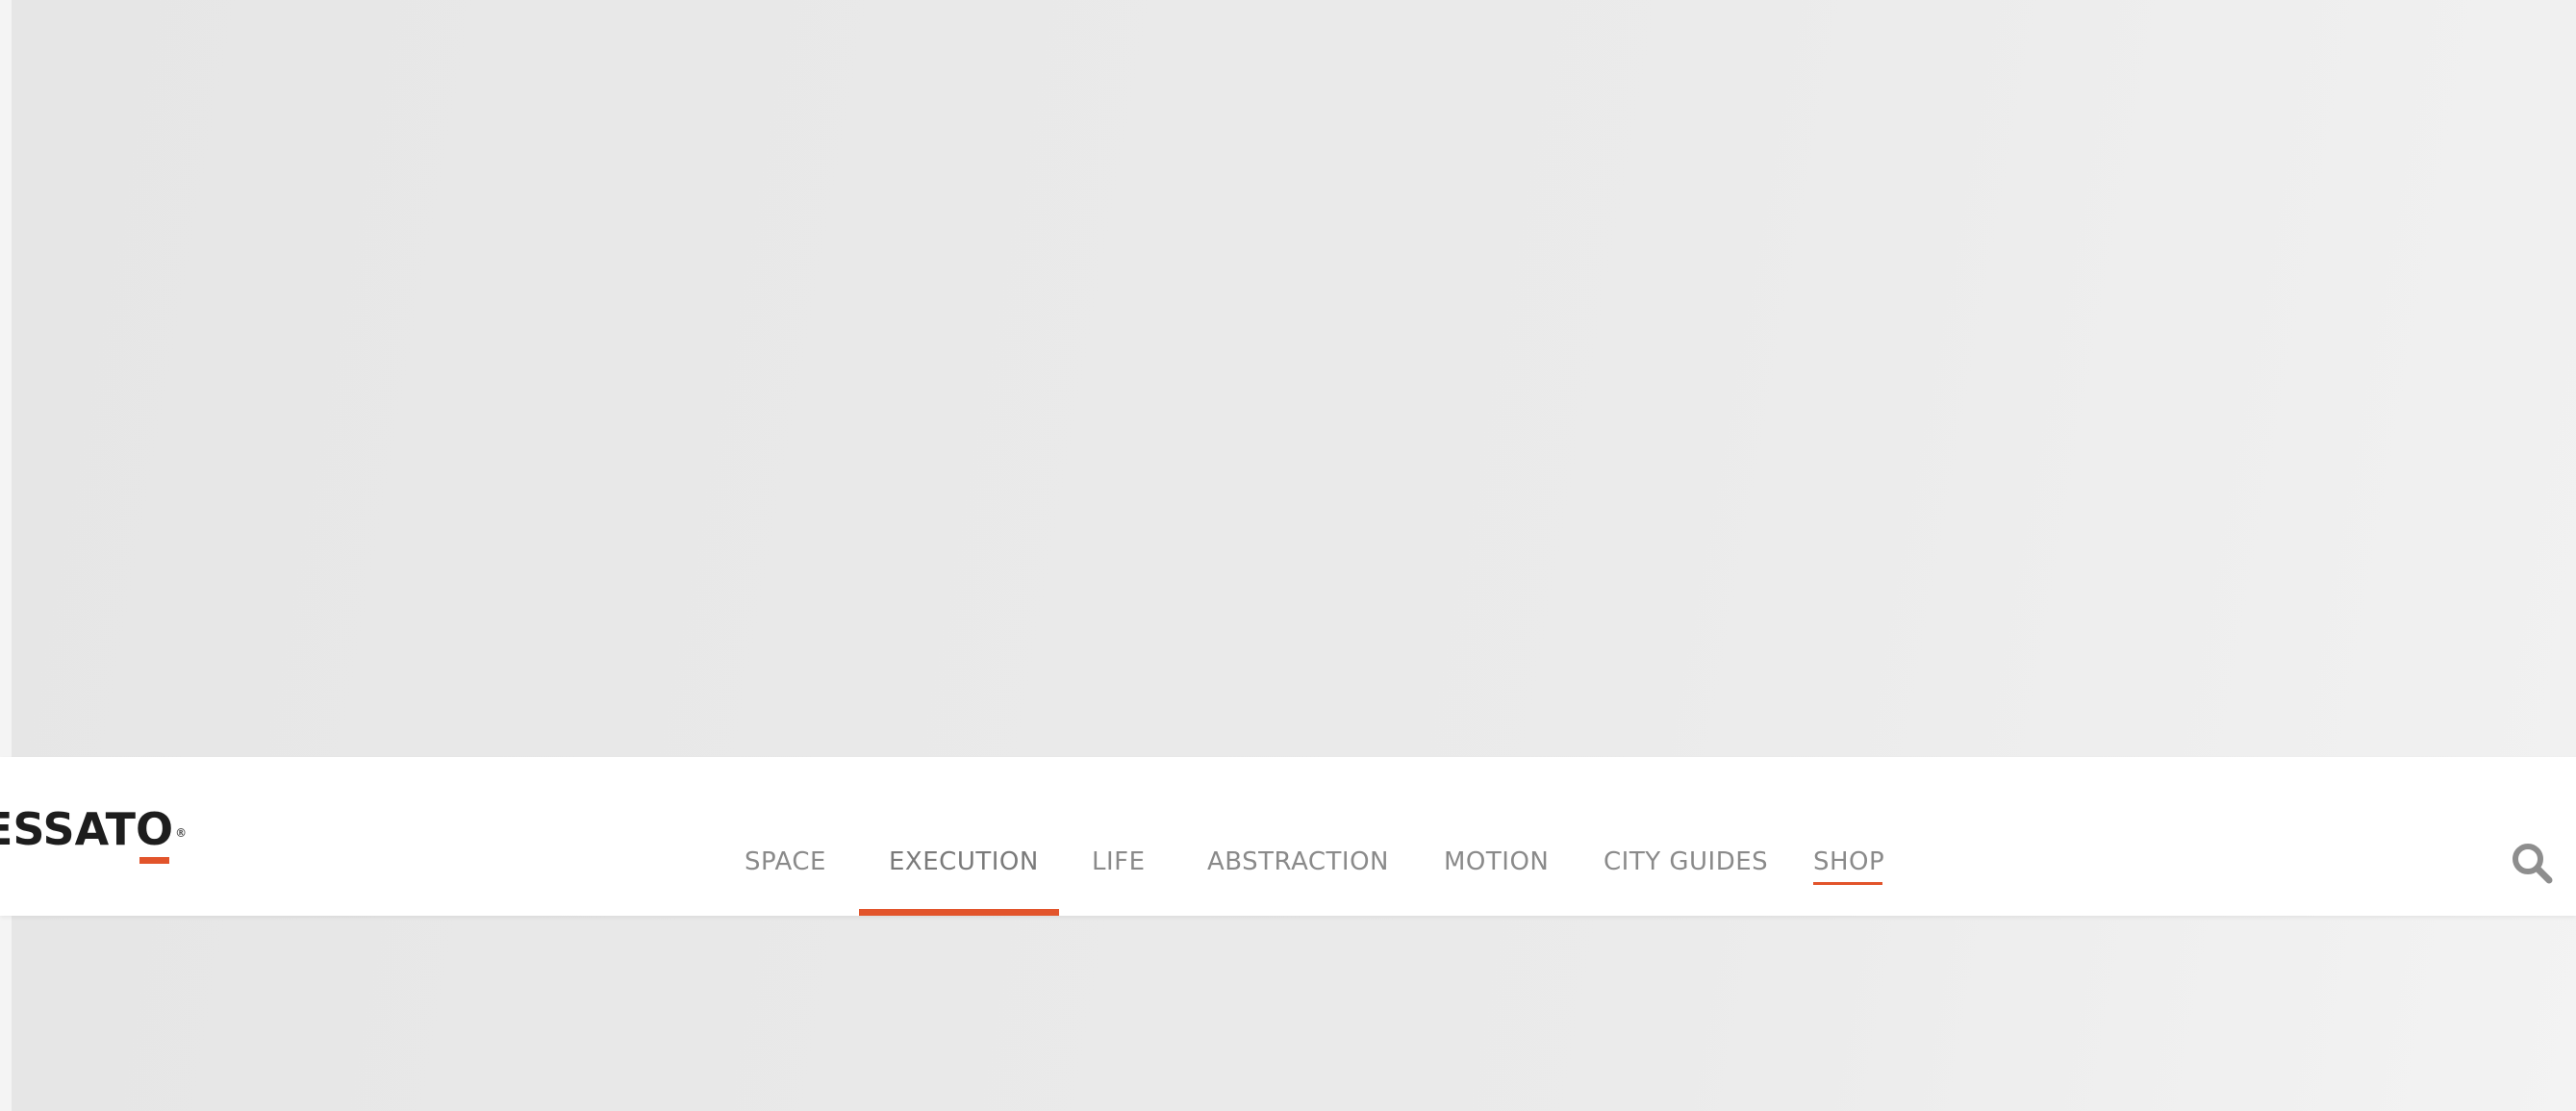  Describe the element at coordinates (1497, 861) in the screenshot. I see `nav-item-label: MOTION` at that location.